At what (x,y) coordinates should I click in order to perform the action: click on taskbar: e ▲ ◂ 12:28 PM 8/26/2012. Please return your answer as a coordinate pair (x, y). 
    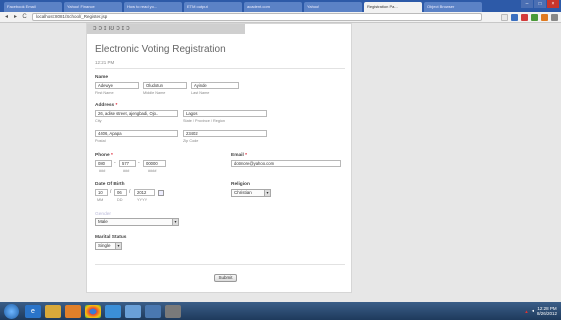
    Looking at the image, I should click on (280, 311).